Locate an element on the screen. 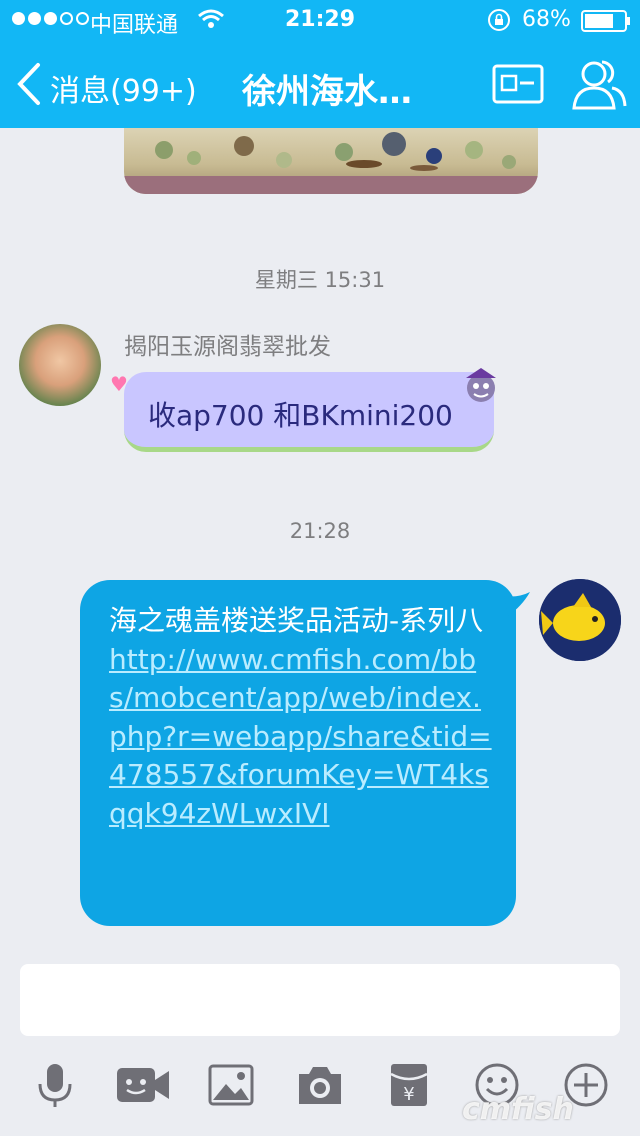 Image resolution: width=640 pixels, height=1136 pixels. lock-rotation-icon is located at coordinates (499, 20).